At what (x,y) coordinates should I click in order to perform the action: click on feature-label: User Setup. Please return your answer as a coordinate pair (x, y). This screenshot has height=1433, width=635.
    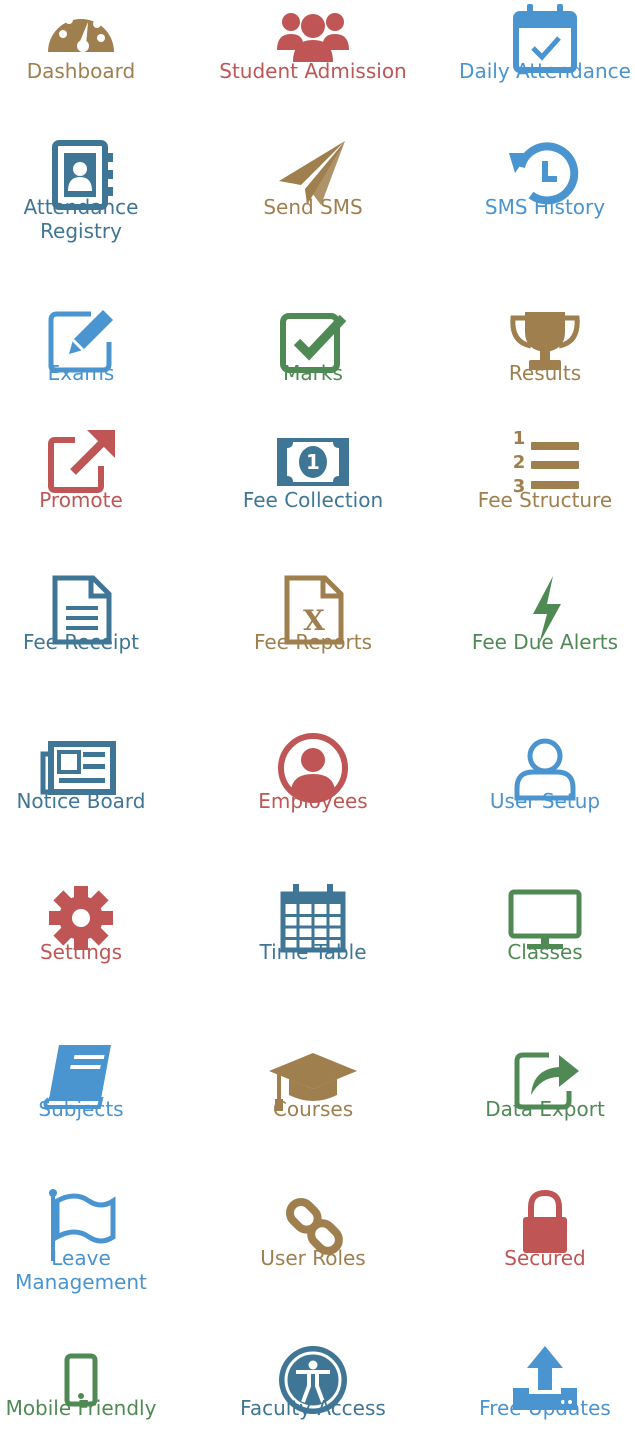
    Looking at the image, I should click on (545, 801).